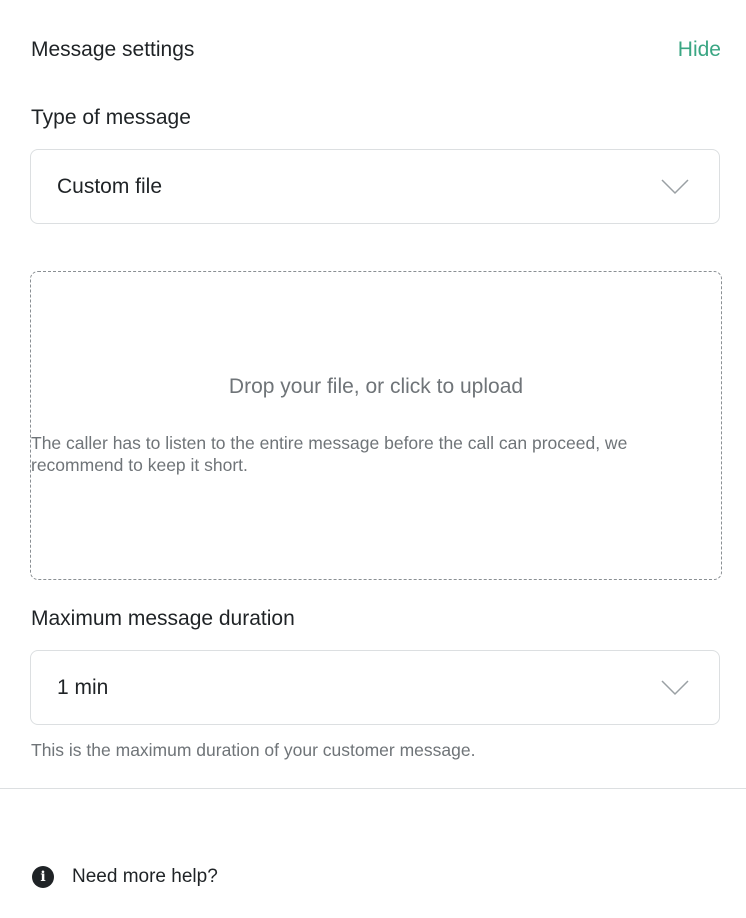 The height and width of the screenshot is (918, 746). What do you see at coordinates (110, 186) in the screenshot?
I see `message-type-value: Custom file` at bounding box center [110, 186].